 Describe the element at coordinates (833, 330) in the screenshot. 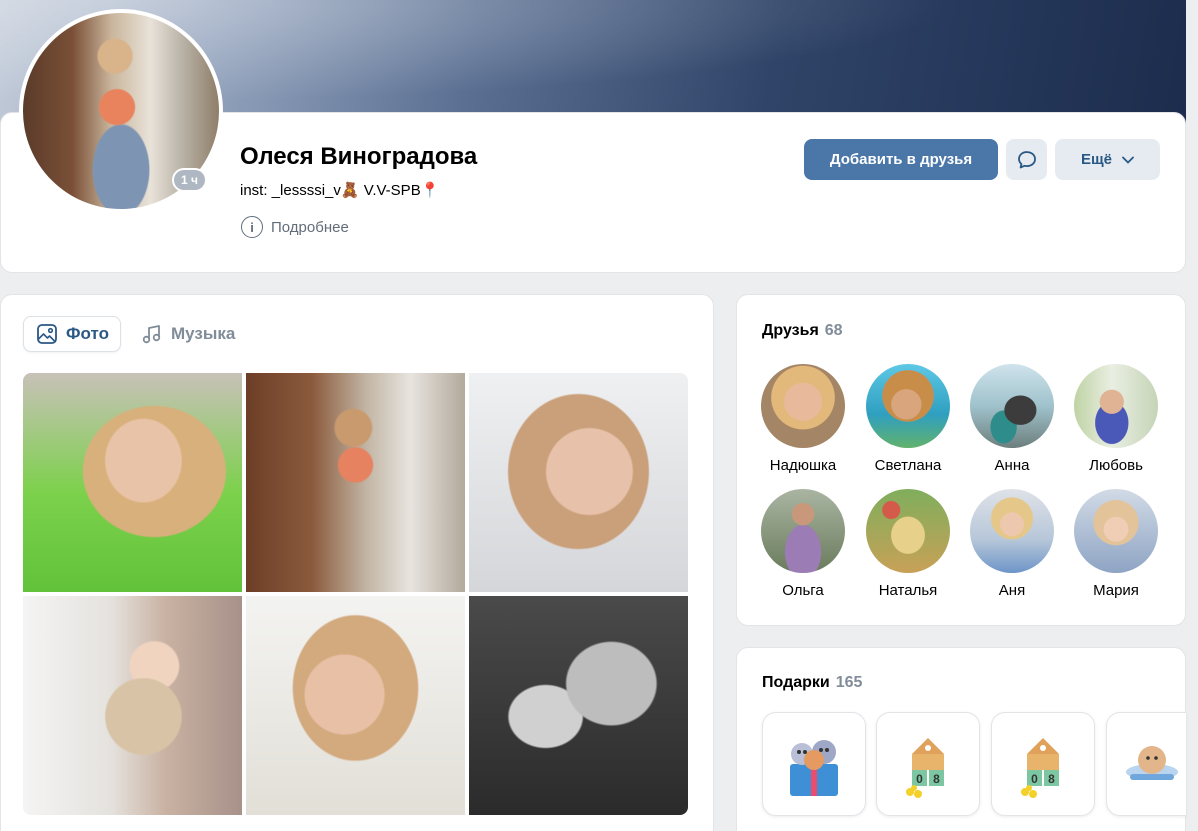

I see `friends-count: 68` at that location.